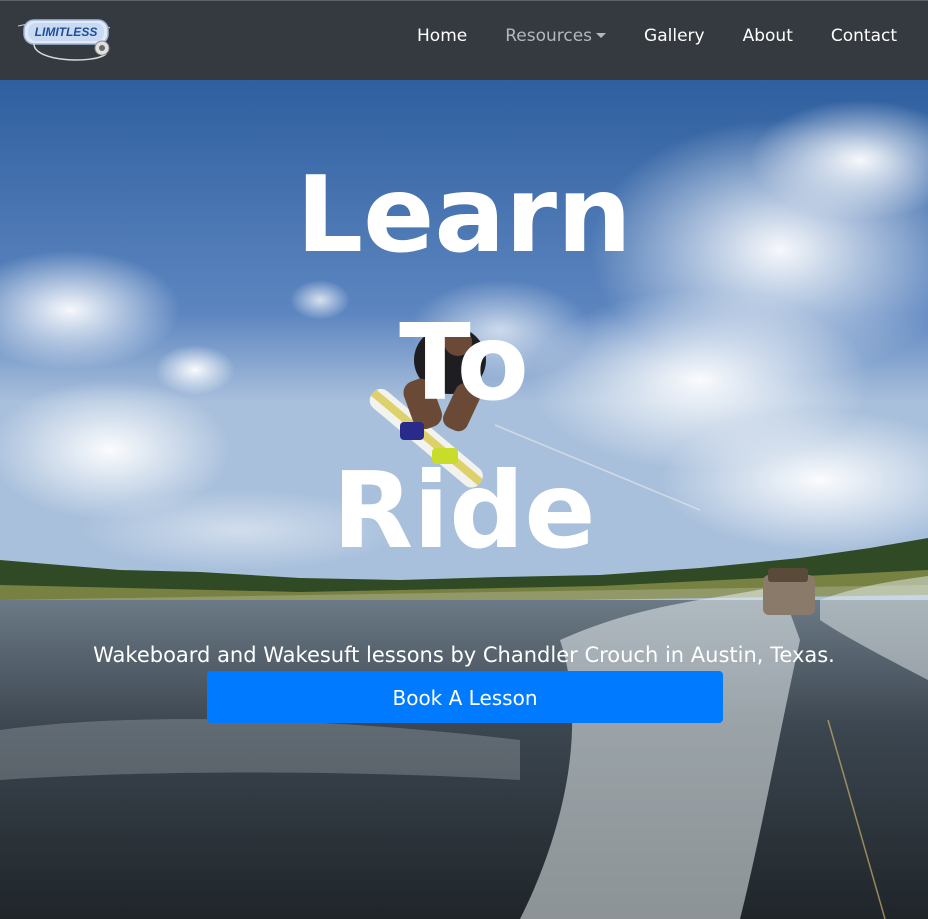 The height and width of the screenshot is (919, 928). Describe the element at coordinates (655, 36) in the screenshot. I see `nav-gallery-link: Gallery` at that location.